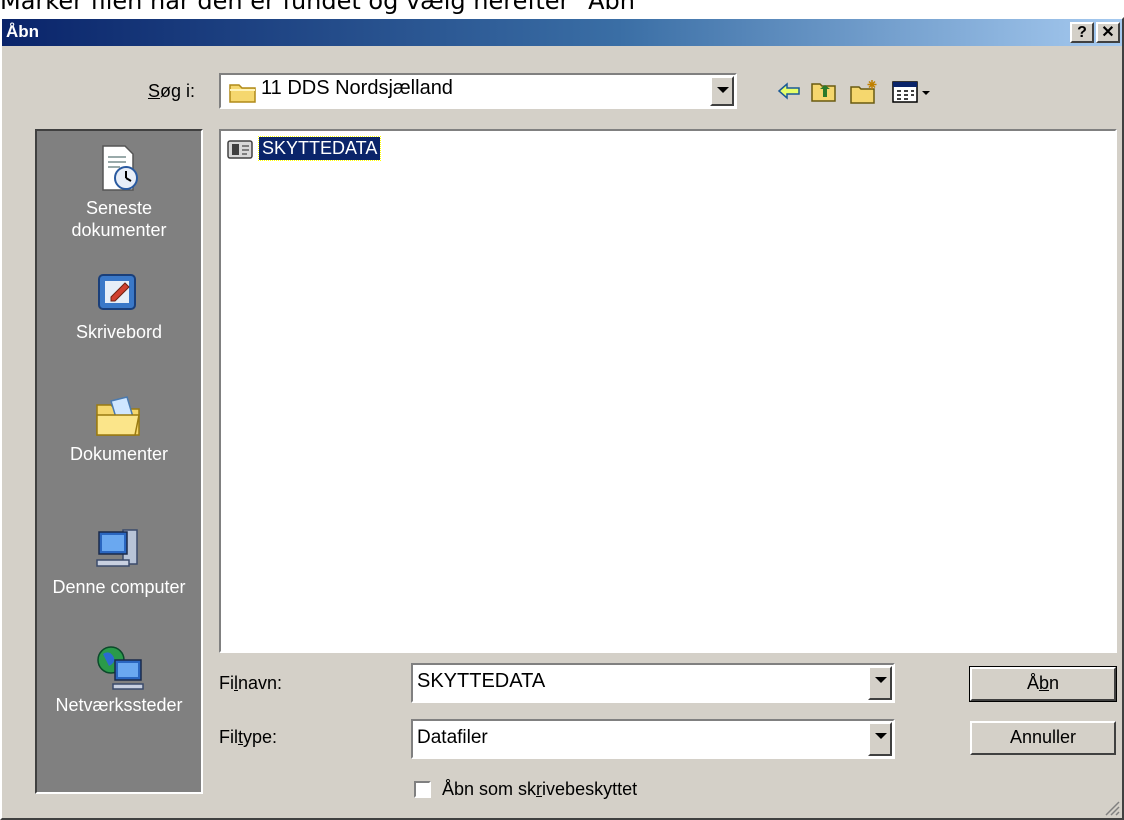 This screenshot has width=1124, height=820. Describe the element at coordinates (540, 789) in the screenshot. I see `readonly-label: Åbn som skrivebeskyttet` at that location.